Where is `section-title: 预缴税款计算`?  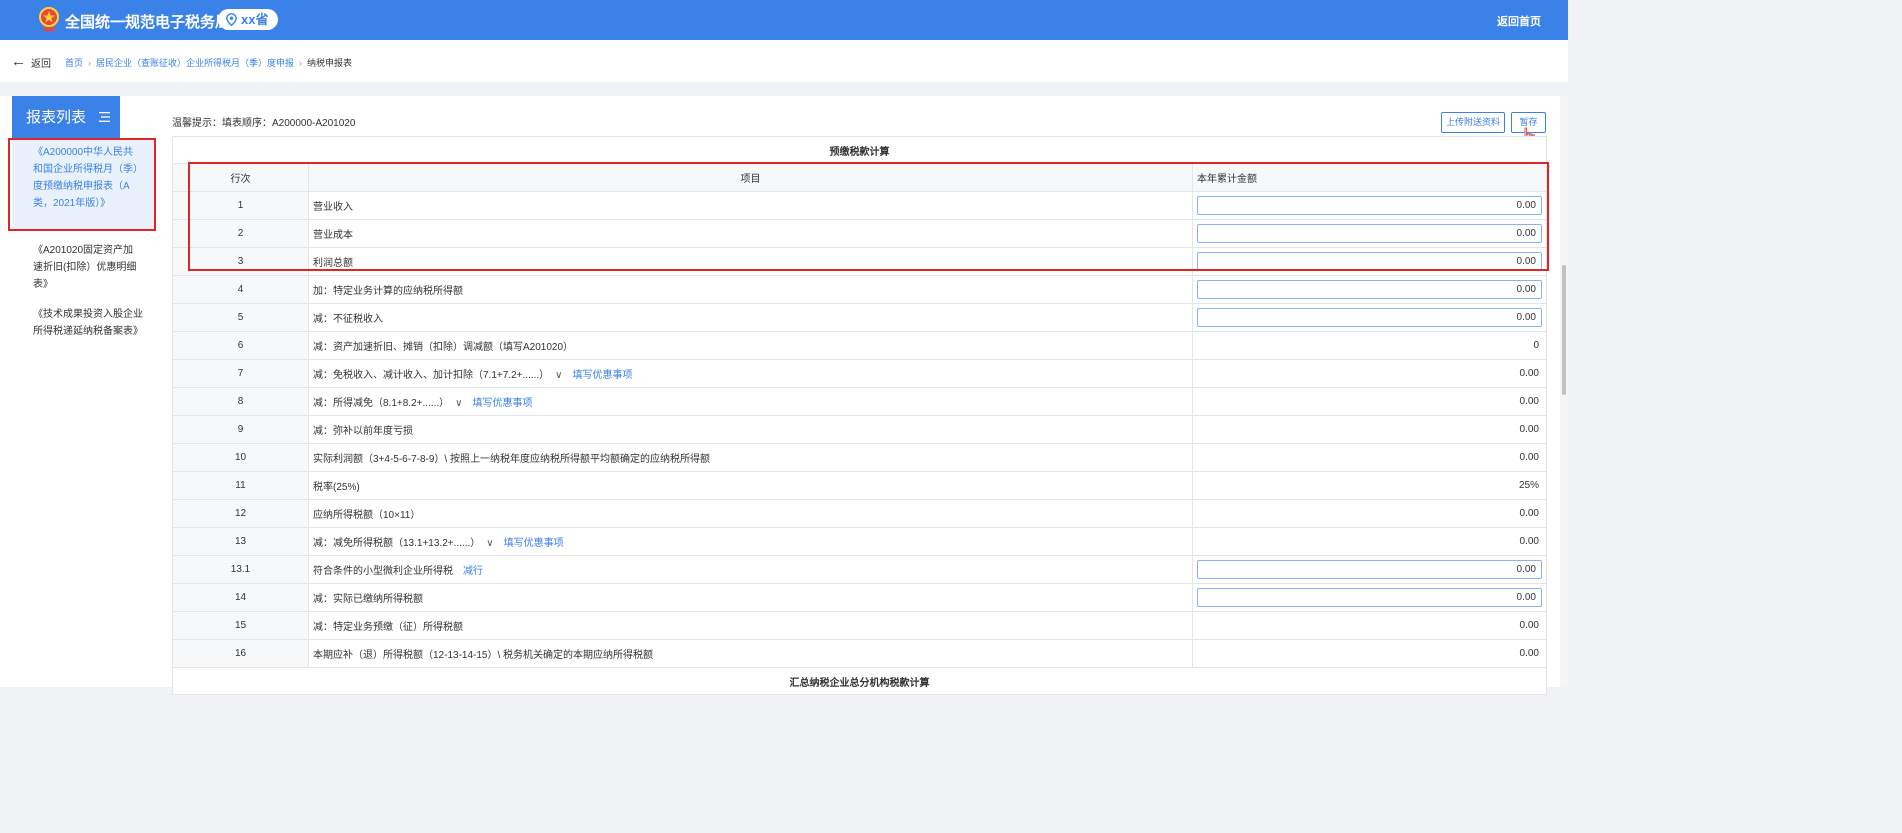
section-title: 预缴税款计算 is located at coordinates (859, 150).